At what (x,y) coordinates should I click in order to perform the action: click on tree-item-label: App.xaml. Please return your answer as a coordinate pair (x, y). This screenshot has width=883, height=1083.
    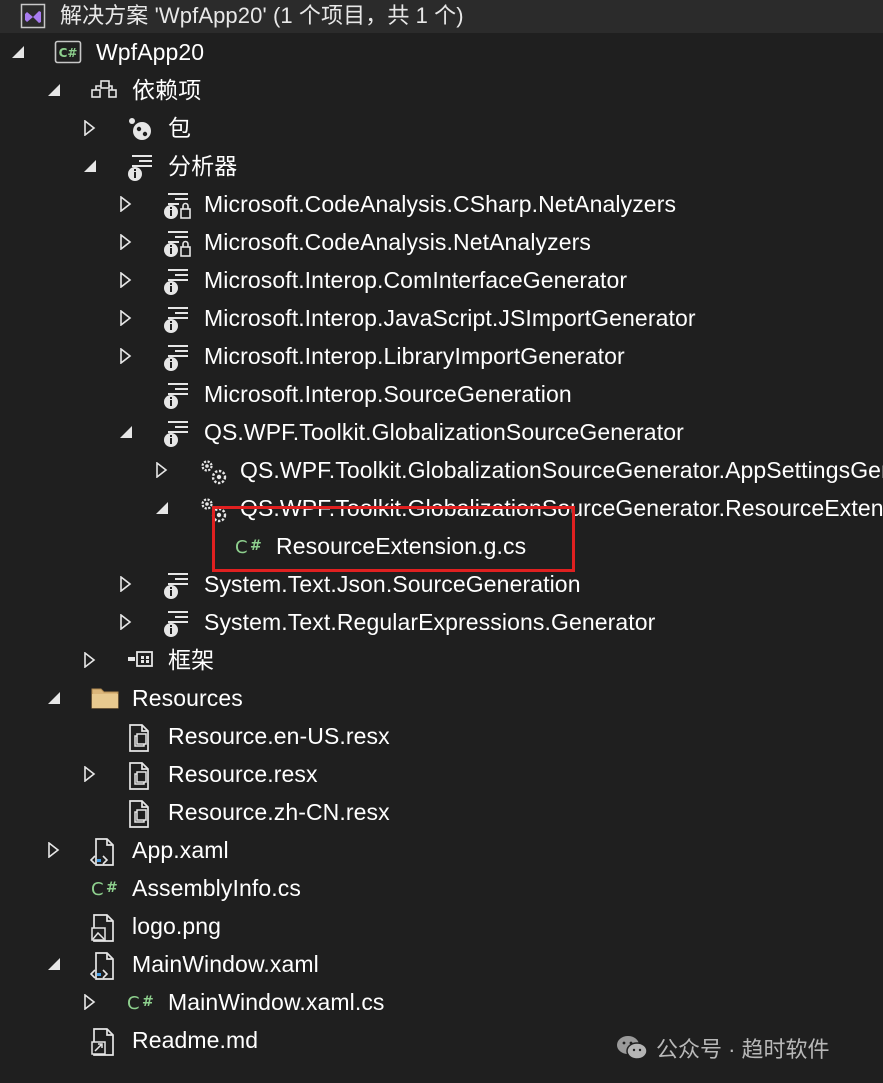
    Looking at the image, I should click on (180, 850).